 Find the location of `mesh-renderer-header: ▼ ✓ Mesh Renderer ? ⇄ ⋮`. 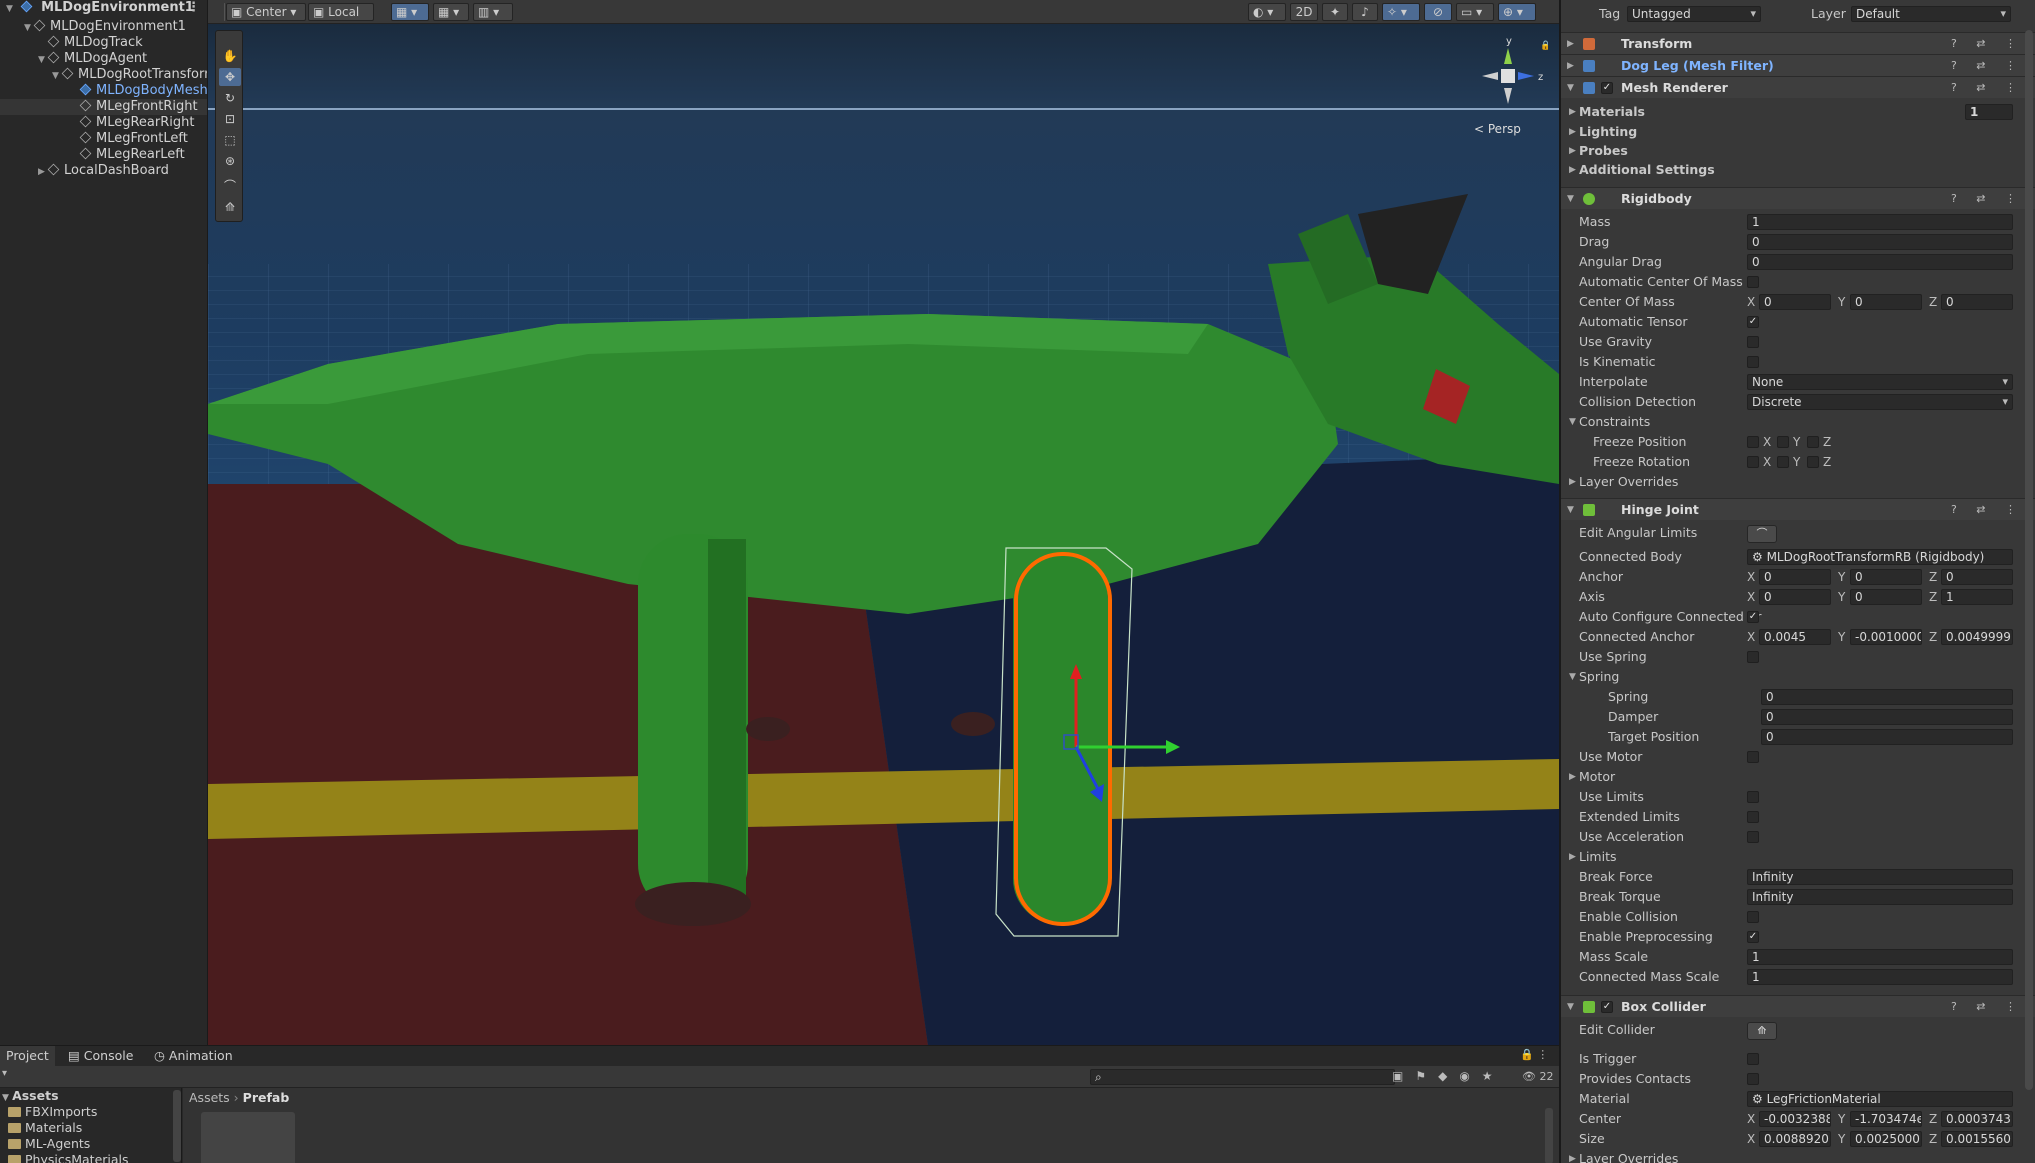

mesh-renderer-header: ▼ ✓ Mesh Renderer ? ⇄ ⋮ is located at coordinates (1798, 87).